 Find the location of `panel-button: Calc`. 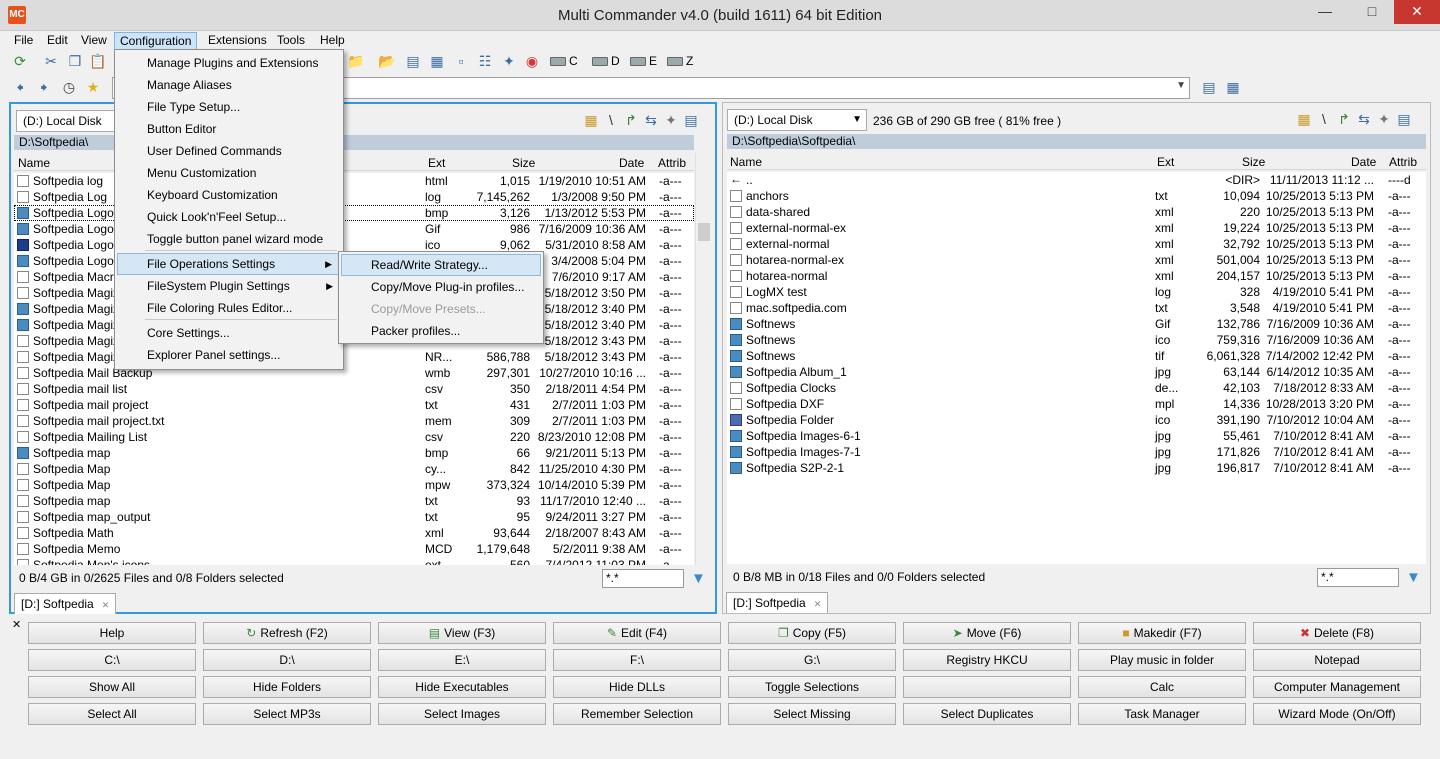

panel-button: Calc is located at coordinates (1162, 687).